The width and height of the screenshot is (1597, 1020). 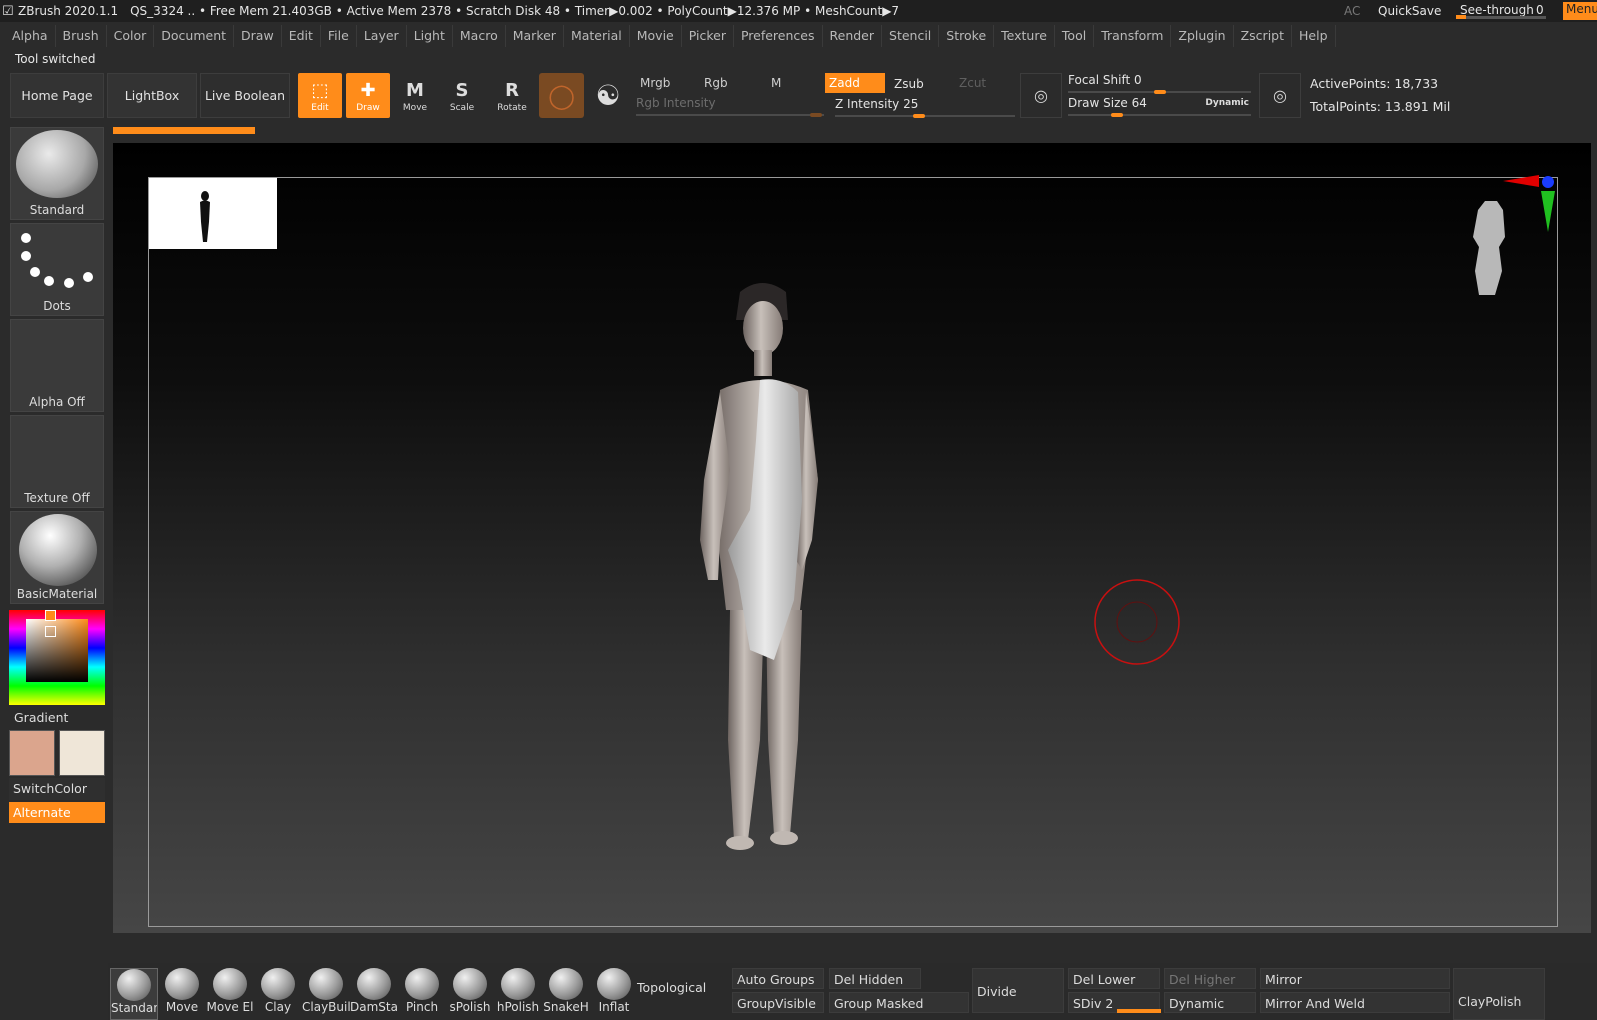 What do you see at coordinates (671, 987) in the screenshot?
I see `topological-button: Topological` at bounding box center [671, 987].